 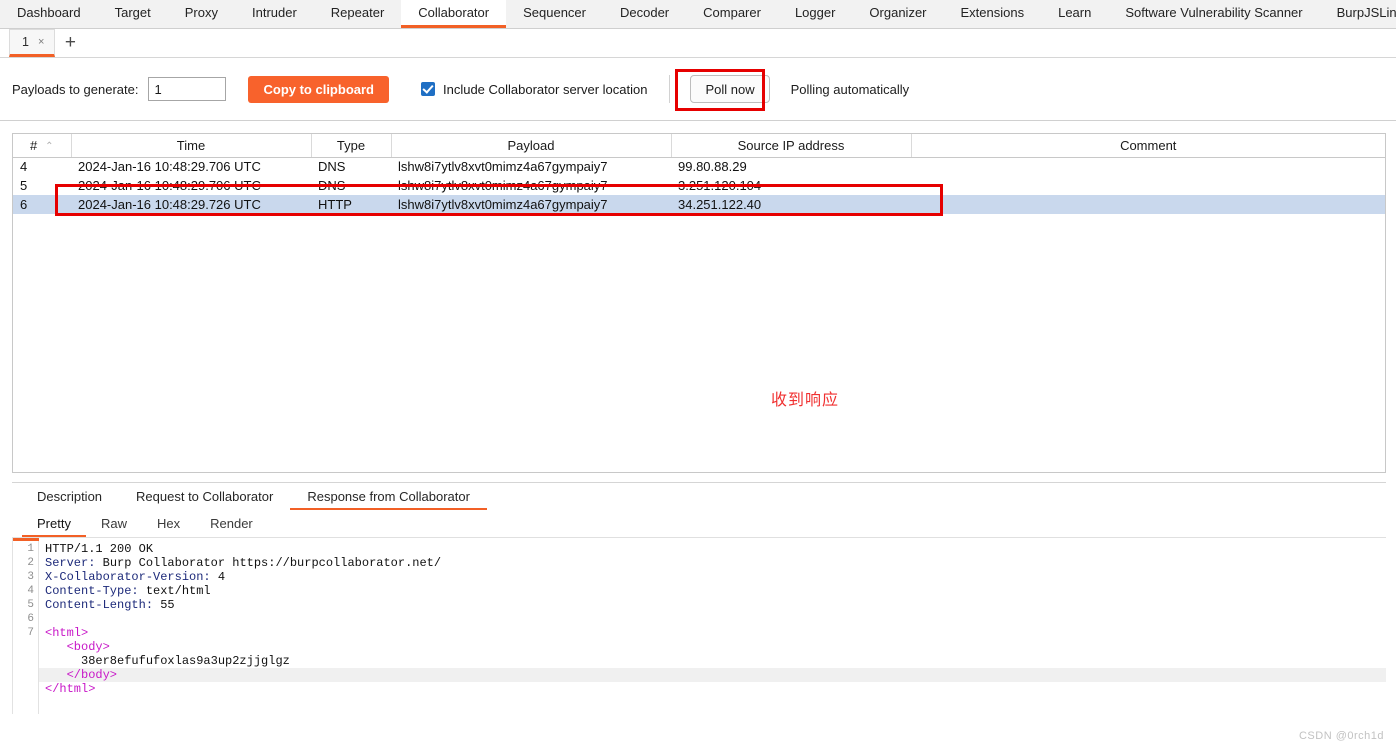 I want to click on add-session-tab-button: +, so click(x=70, y=43).